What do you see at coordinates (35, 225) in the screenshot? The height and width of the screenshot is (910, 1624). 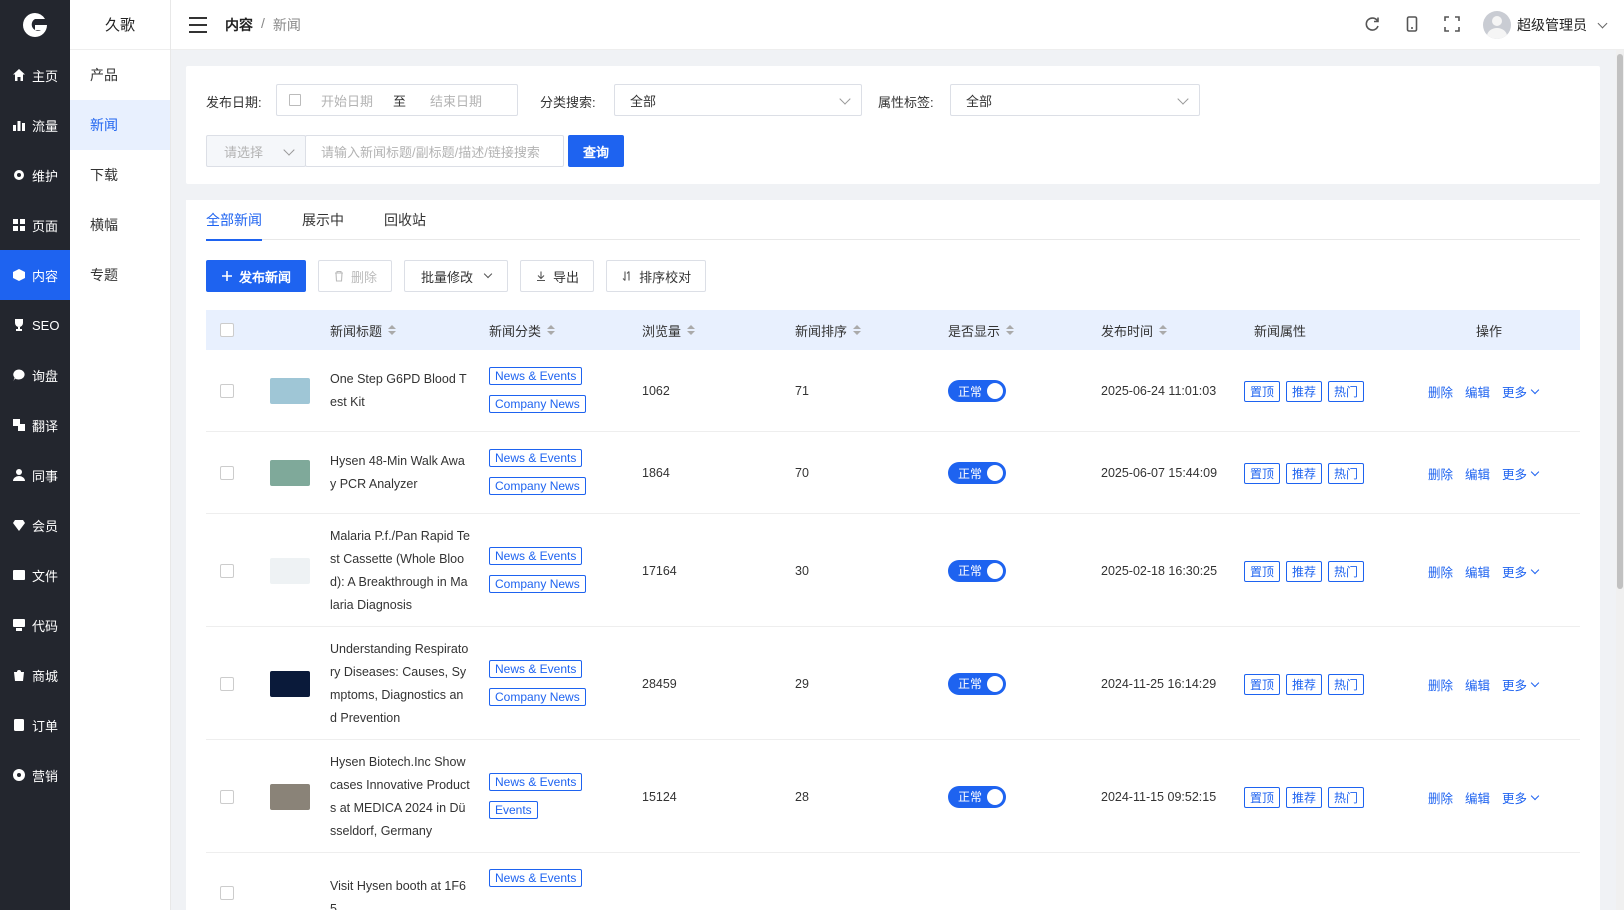 I see `rail-item-3: 页面` at bounding box center [35, 225].